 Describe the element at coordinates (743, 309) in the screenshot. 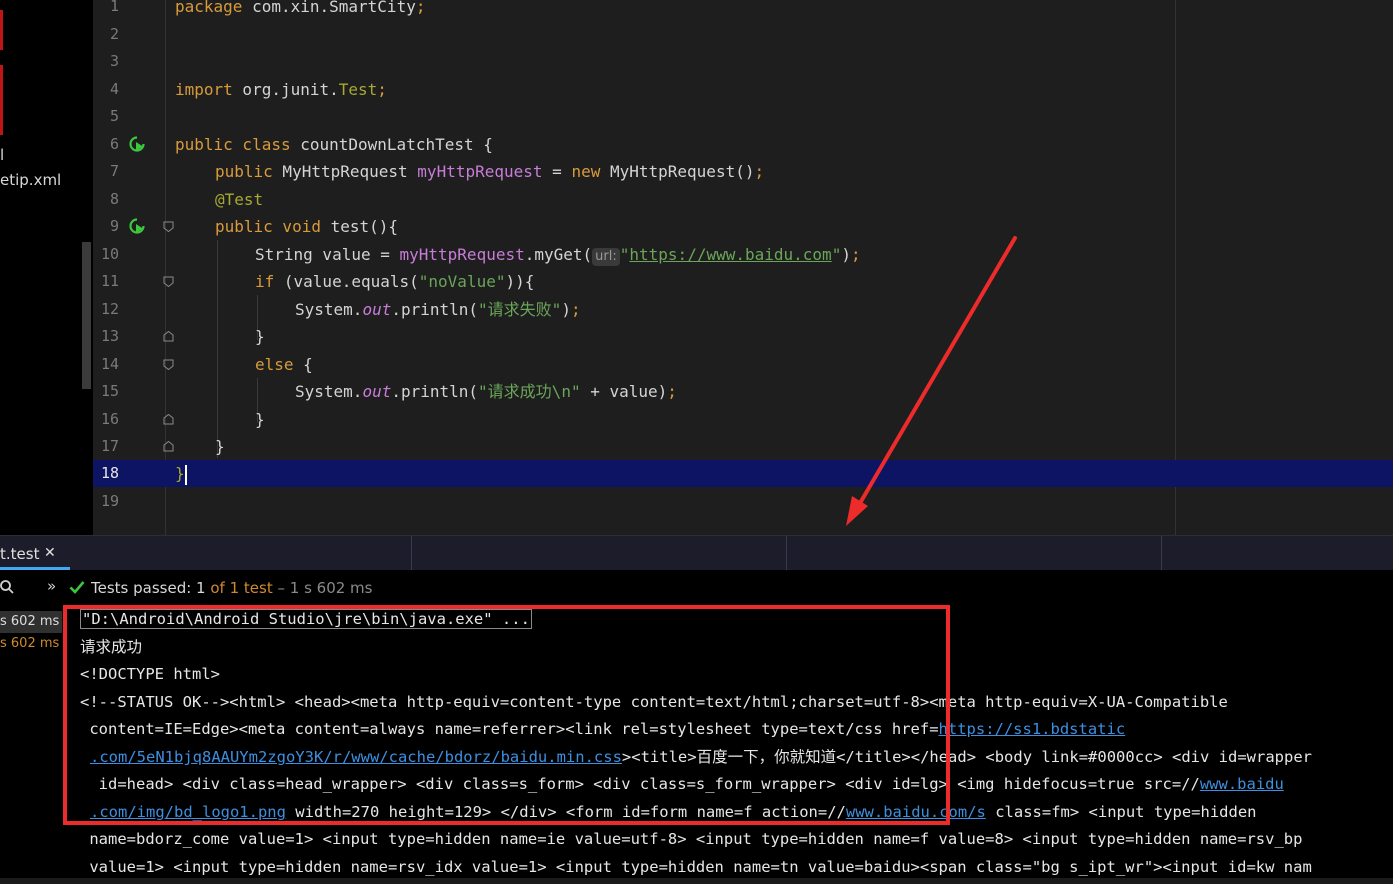

I see `code-line: 12 System.out.println("请求失败");` at that location.